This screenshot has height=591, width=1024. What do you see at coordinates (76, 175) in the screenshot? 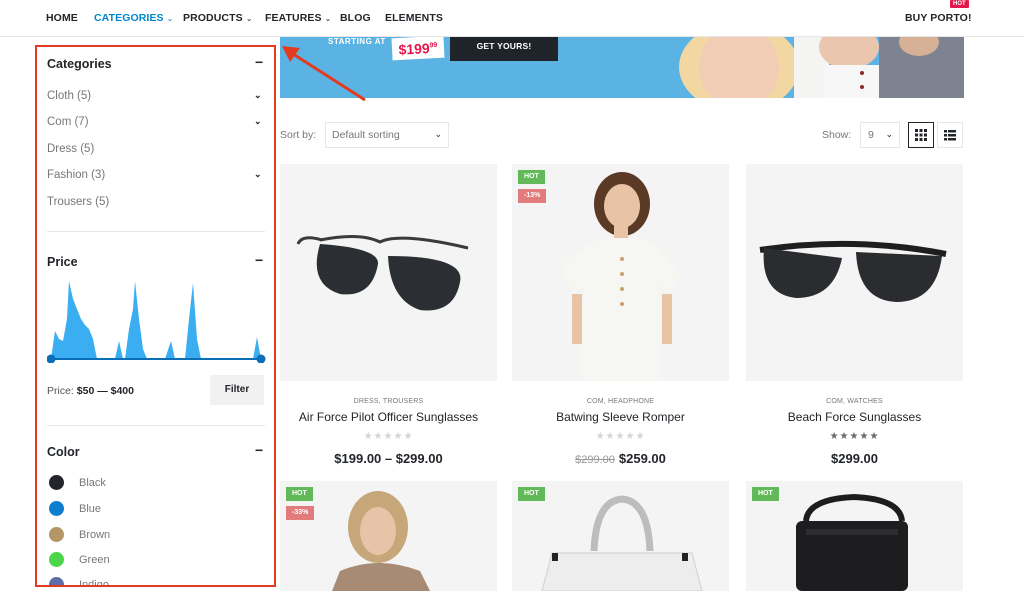
I see `category-fashion: Fashion (3)` at bounding box center [76, 175].